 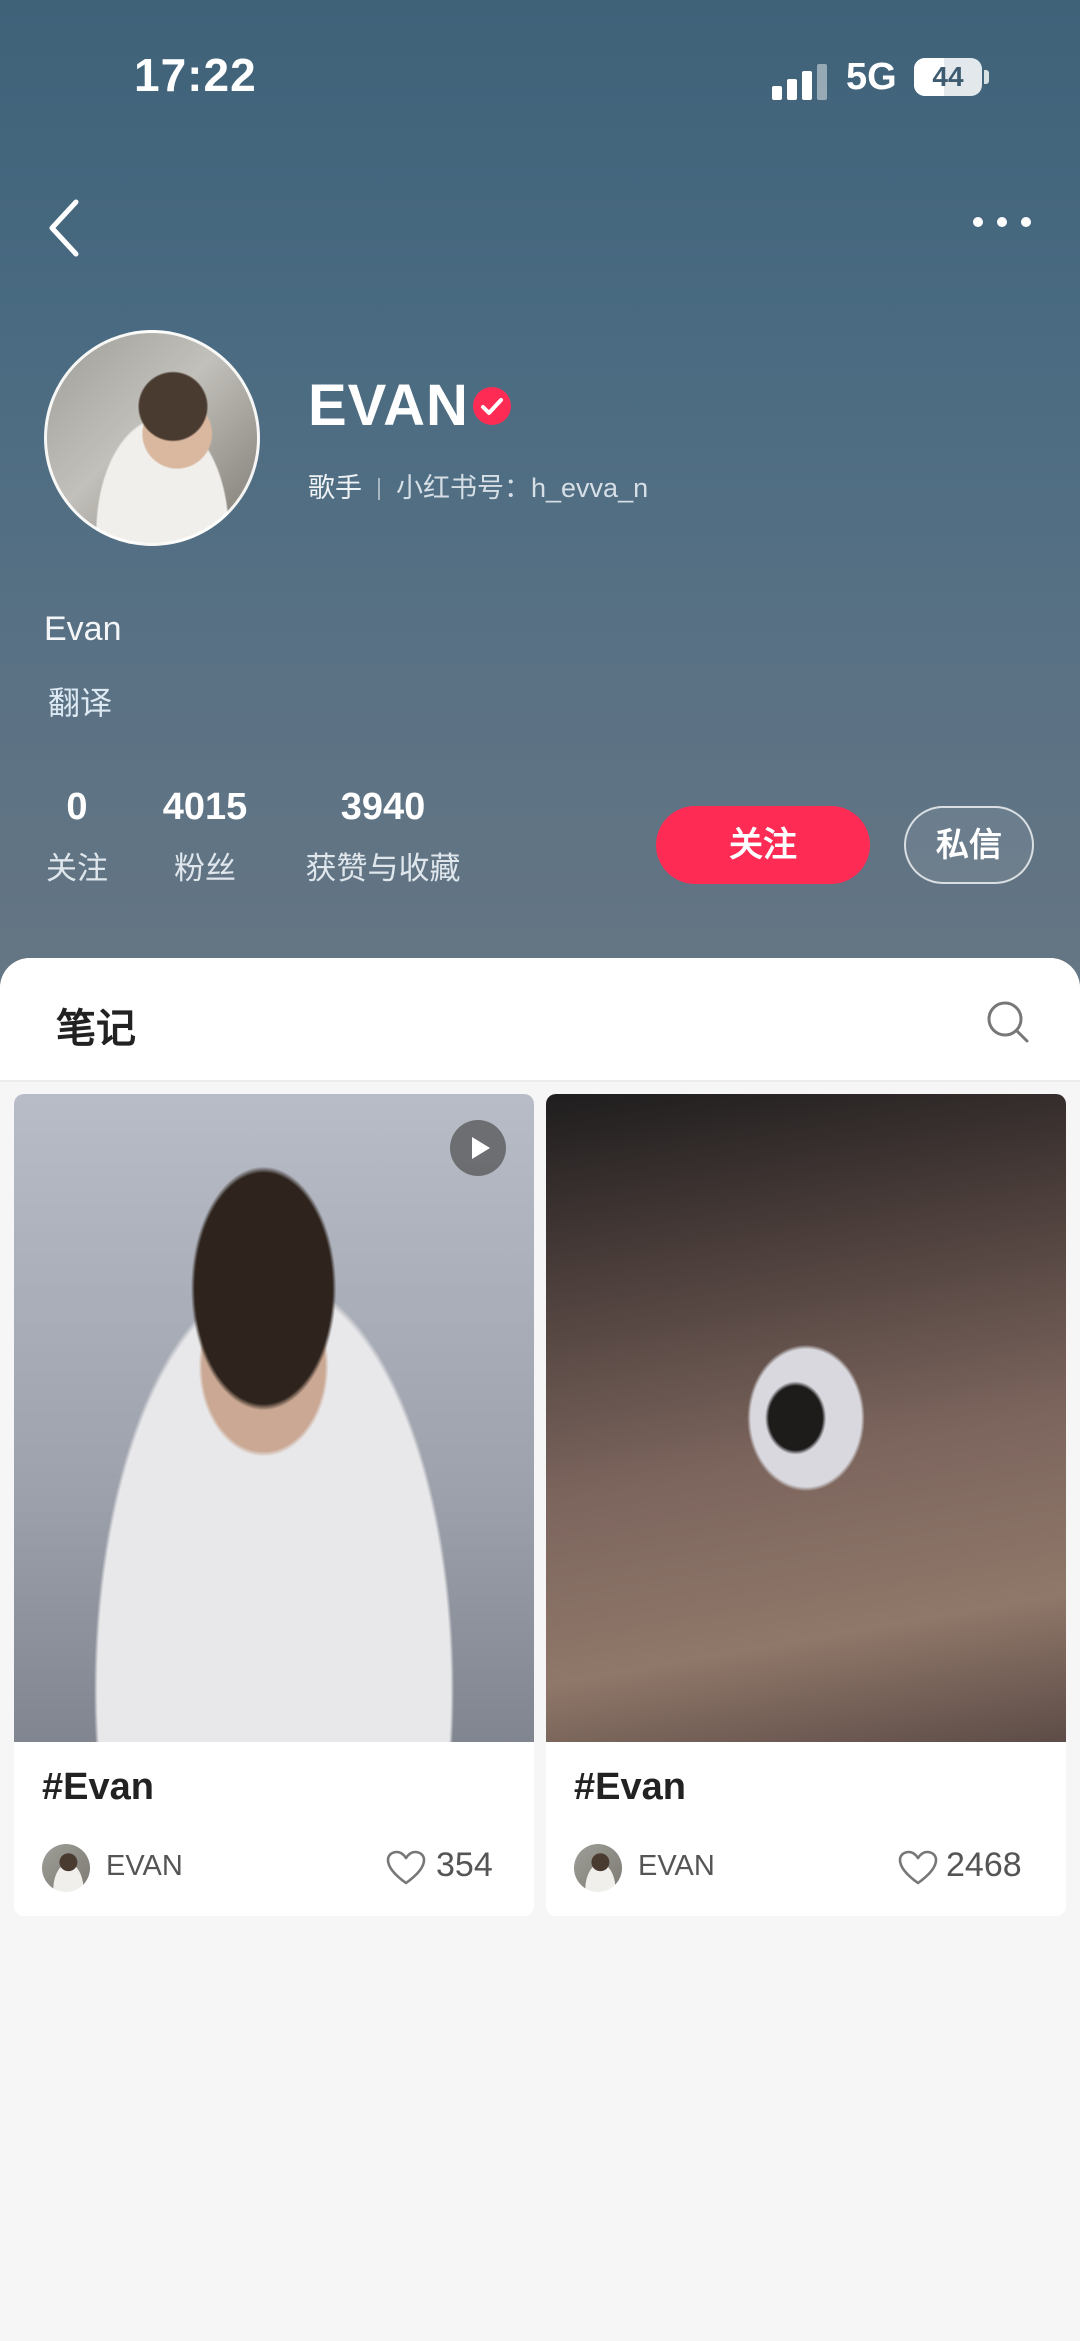 I want to click on network-label: 5G, so click(x=871, y=77).